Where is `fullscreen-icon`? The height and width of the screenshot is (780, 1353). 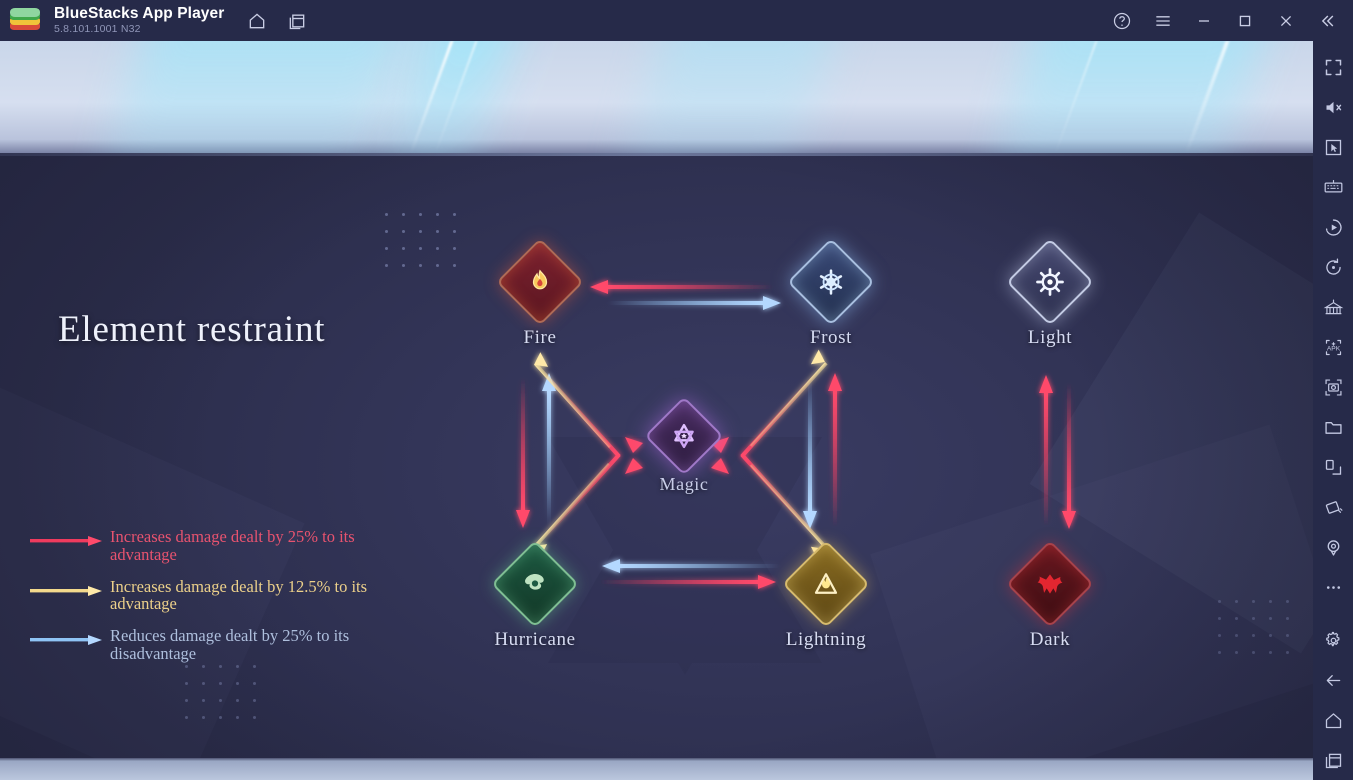
fullscreen-icon is located at coordinates (1333, 67).